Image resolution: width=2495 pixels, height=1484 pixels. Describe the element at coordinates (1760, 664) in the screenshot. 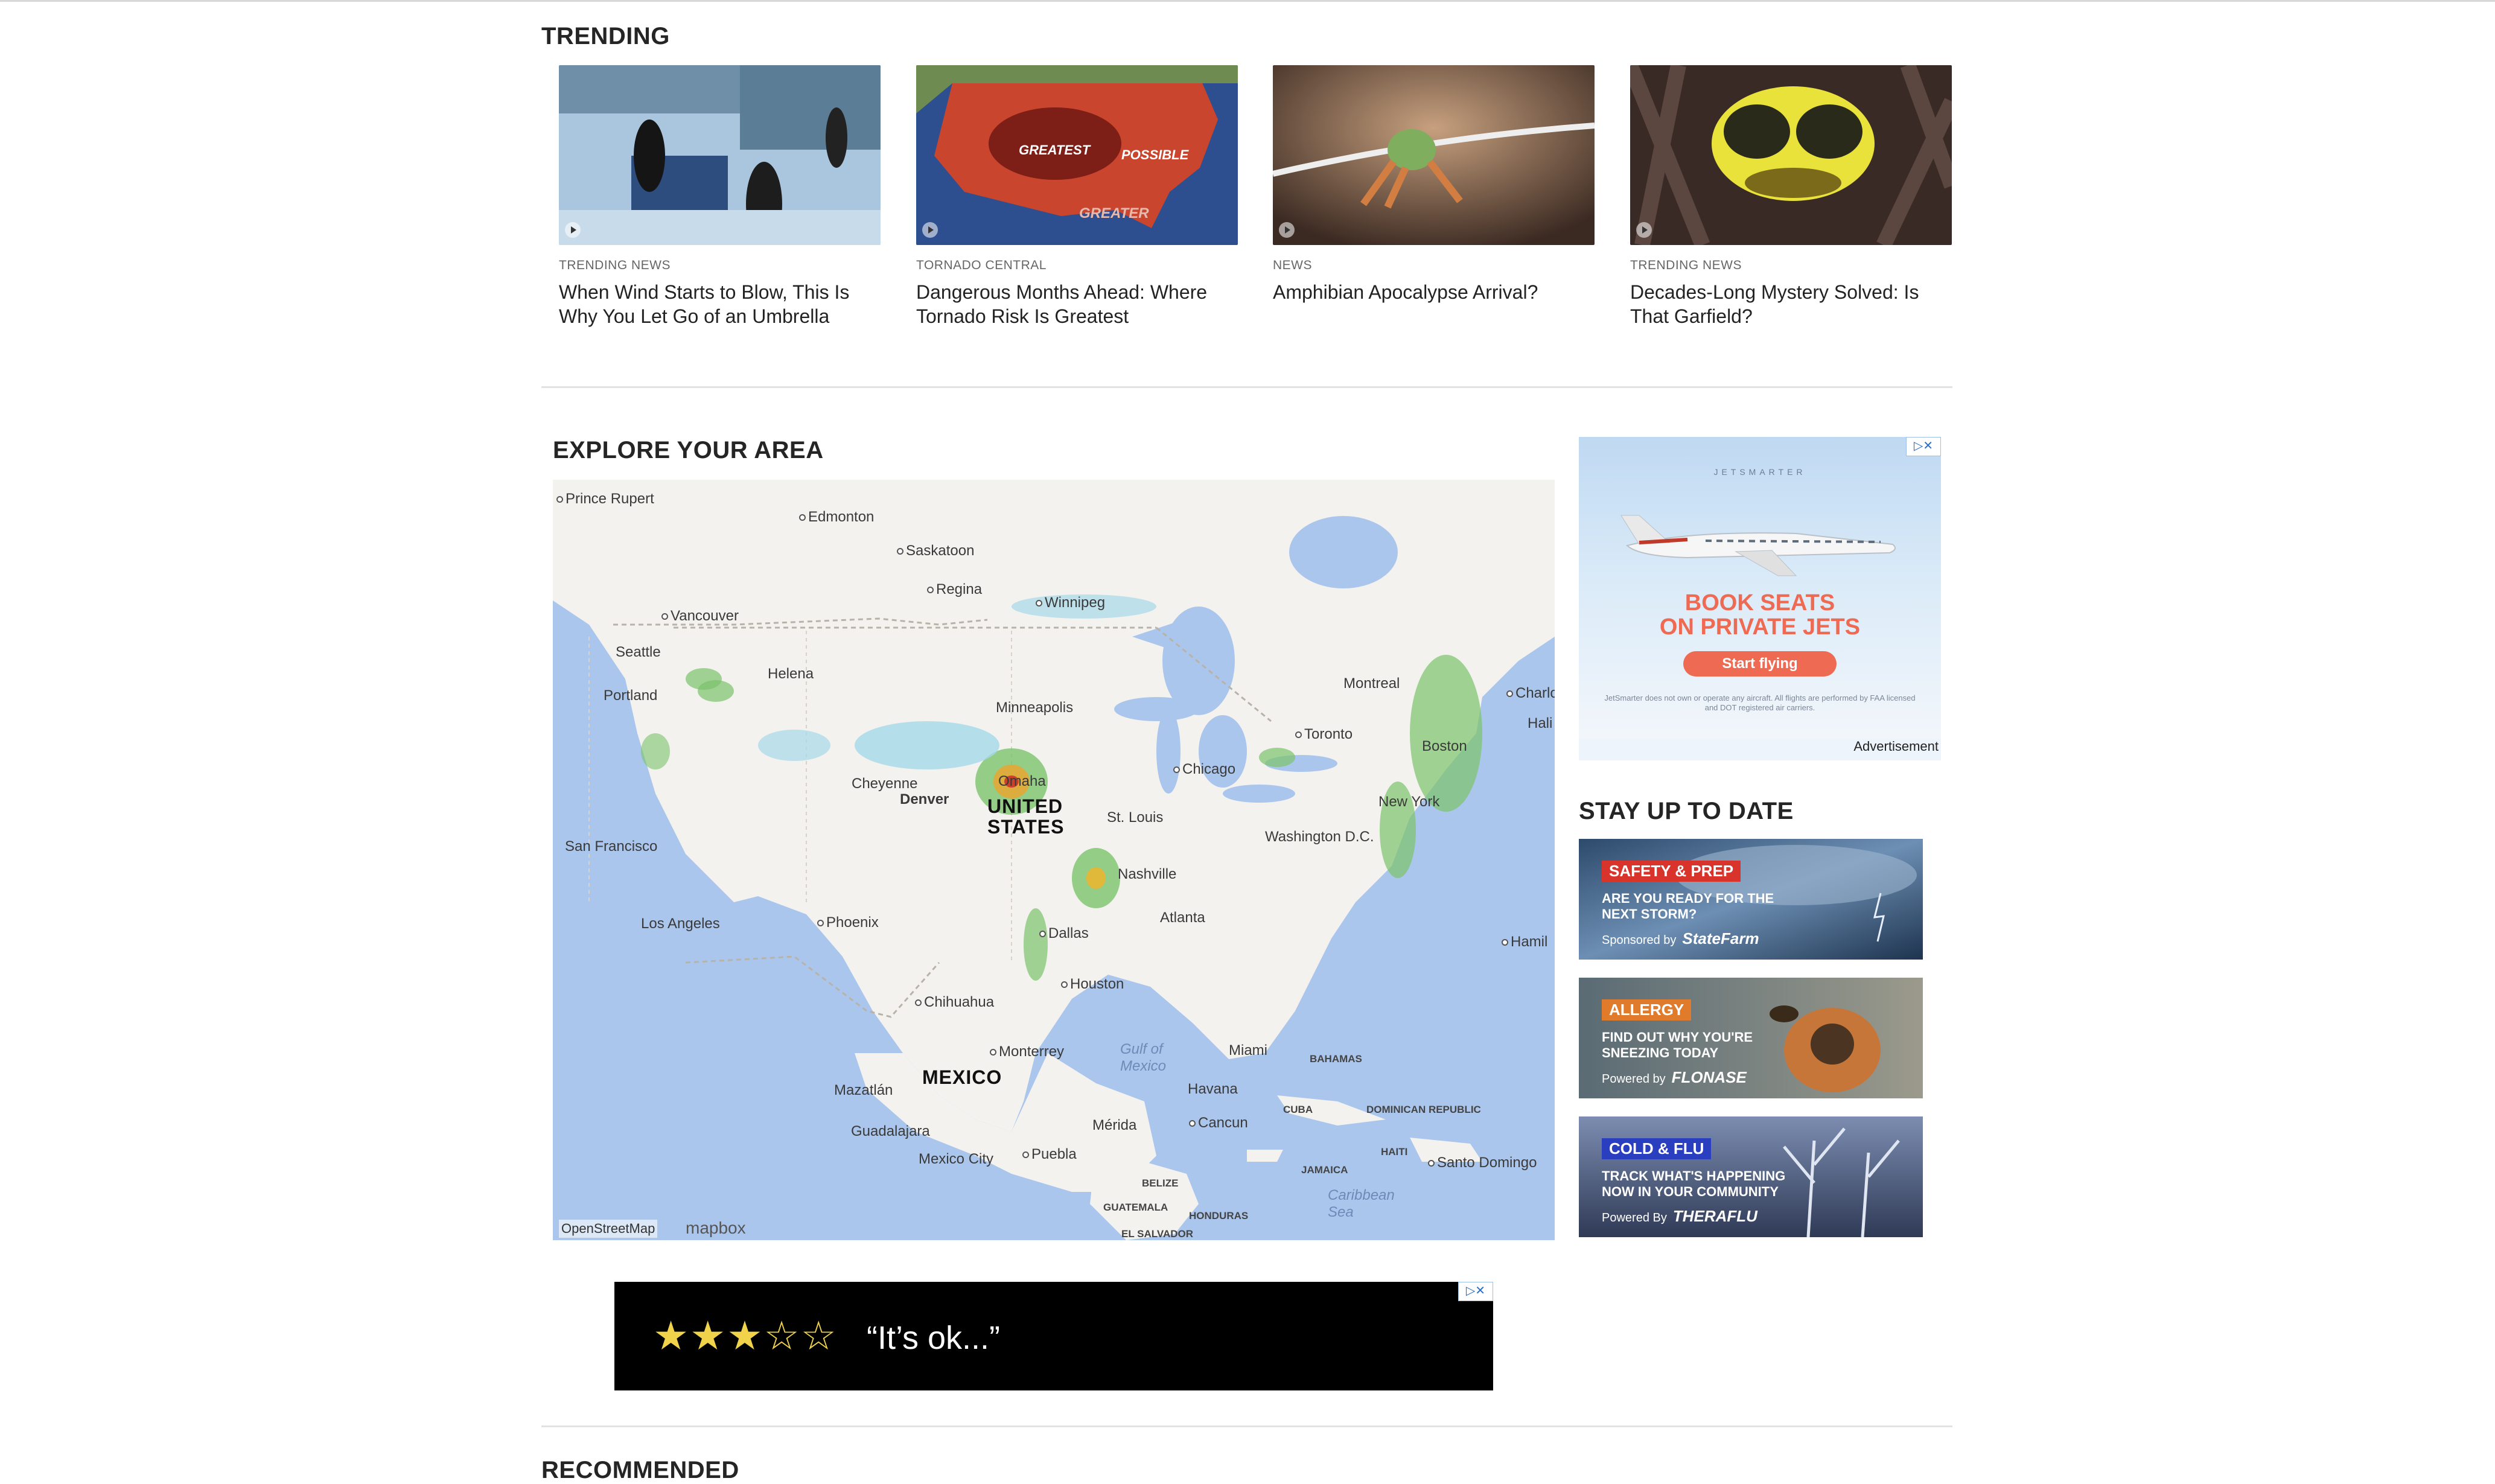

I see `start-flying-button: Start flying` at that location.